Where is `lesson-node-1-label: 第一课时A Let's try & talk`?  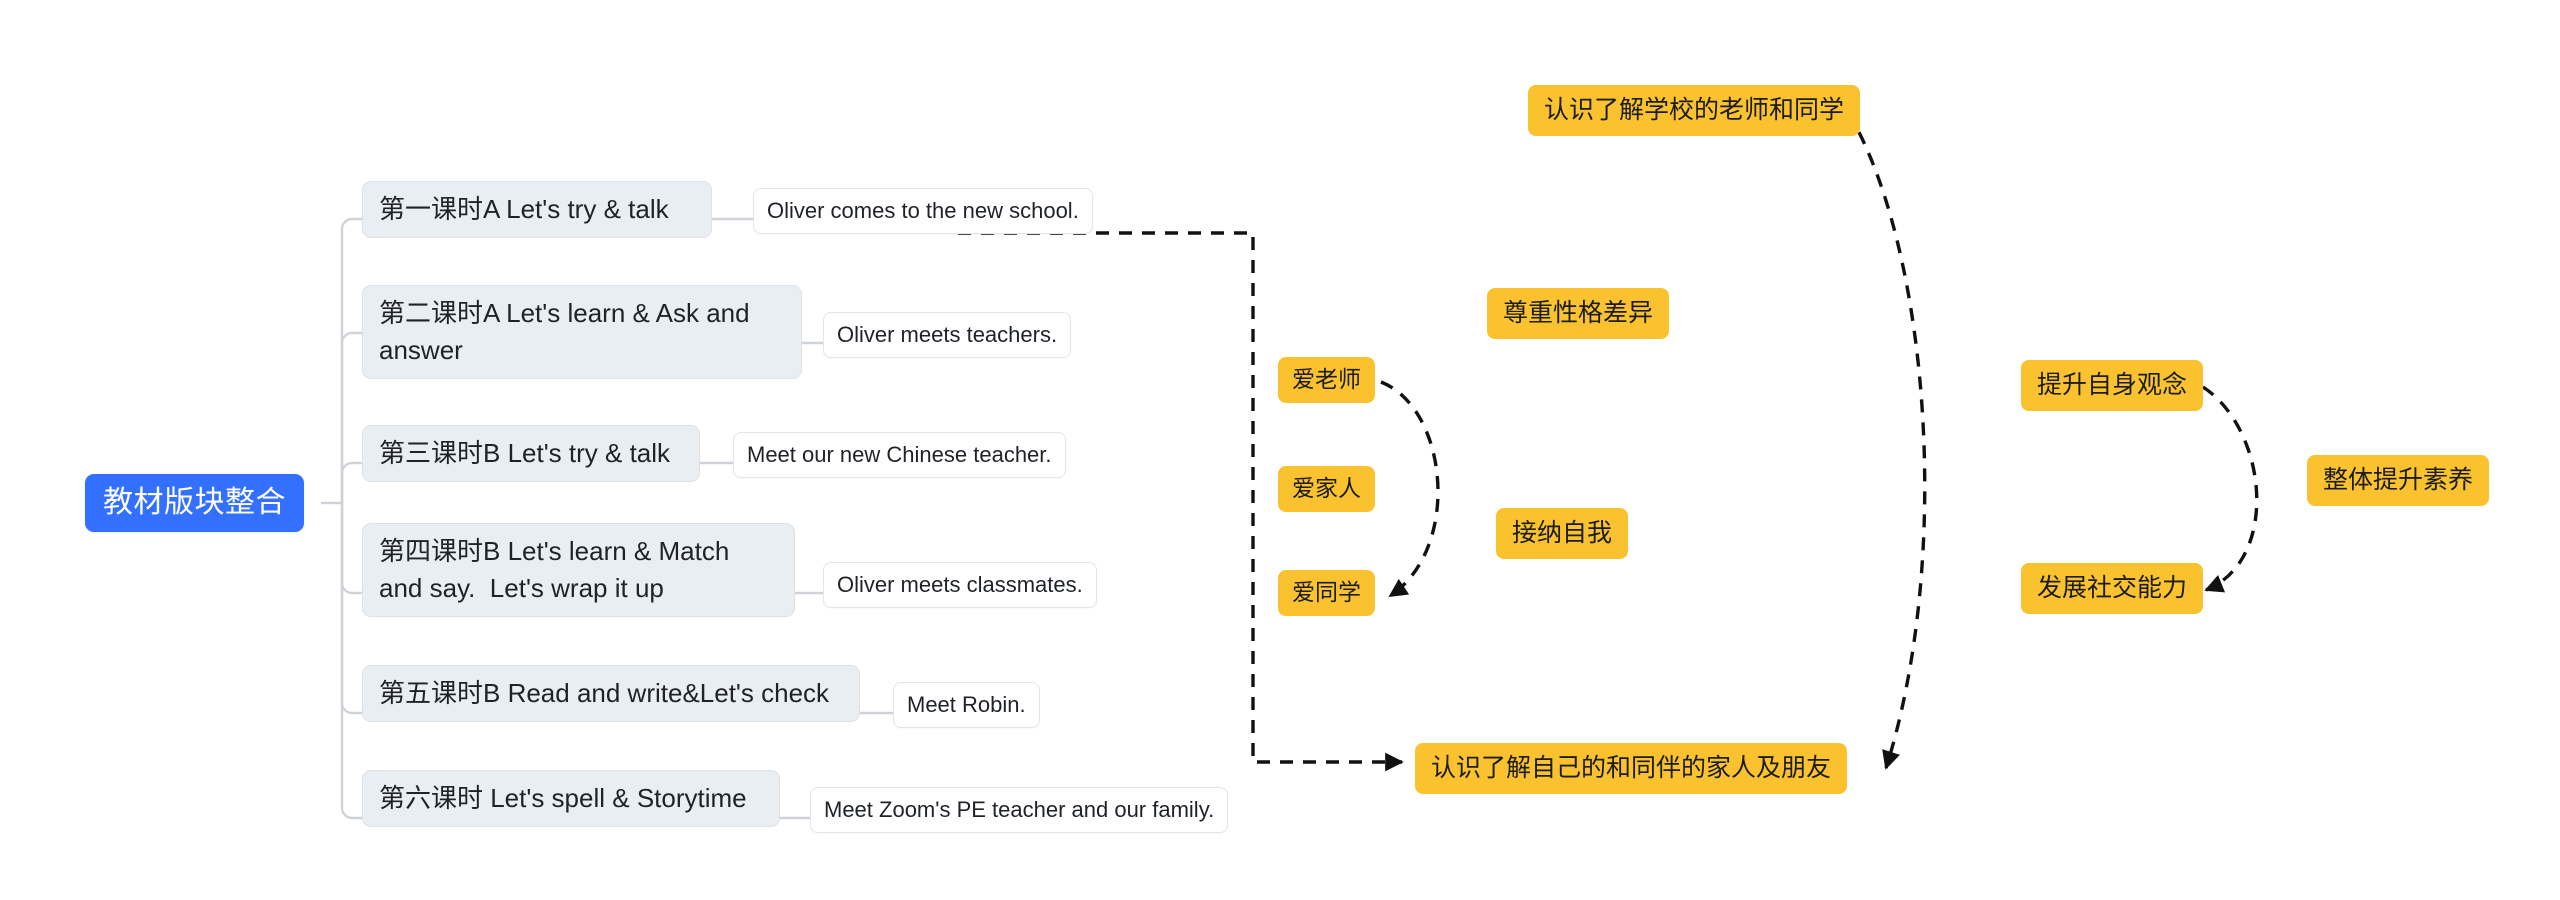
lesson-node-1-label: 第一课时A Let's try & talk is located at coordinates (524, 209).